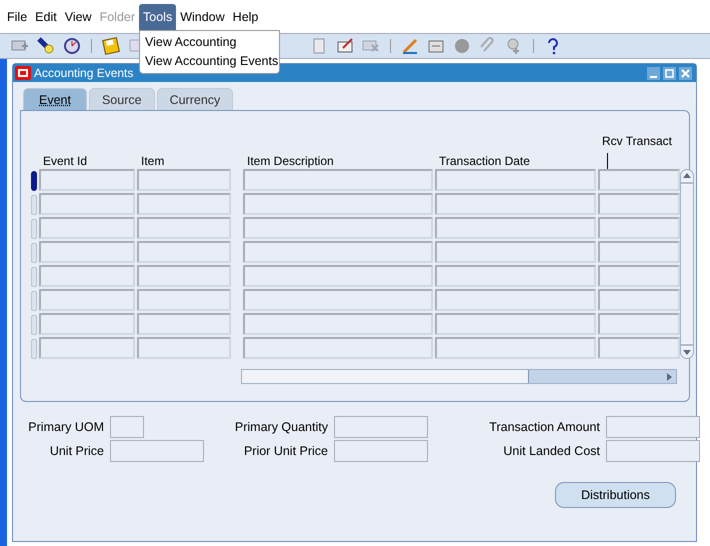 This screenshot has height=546, width=710. What do you see at coordinates (195, 99) in the screenshot?
I see `tab: Currency` at bounding box center [195, 99].